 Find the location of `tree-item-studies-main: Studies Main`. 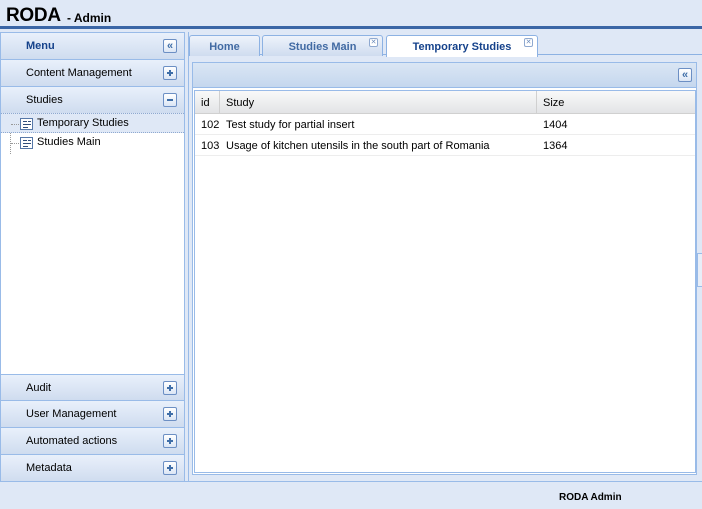

tree-item-studies-main: Studies Main is located at coordinates (92, 143).